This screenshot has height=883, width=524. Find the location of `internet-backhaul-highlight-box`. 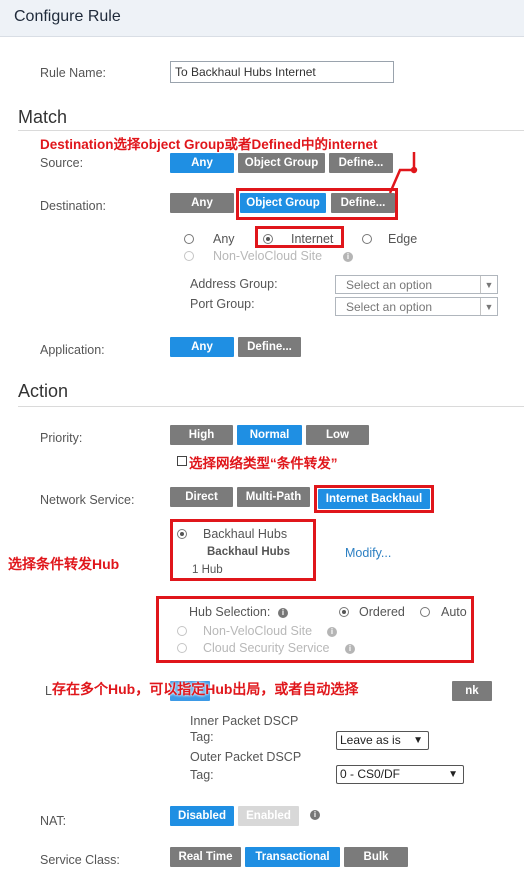

internet-backhaul-highlight-box is located at coordinates (374, 499).